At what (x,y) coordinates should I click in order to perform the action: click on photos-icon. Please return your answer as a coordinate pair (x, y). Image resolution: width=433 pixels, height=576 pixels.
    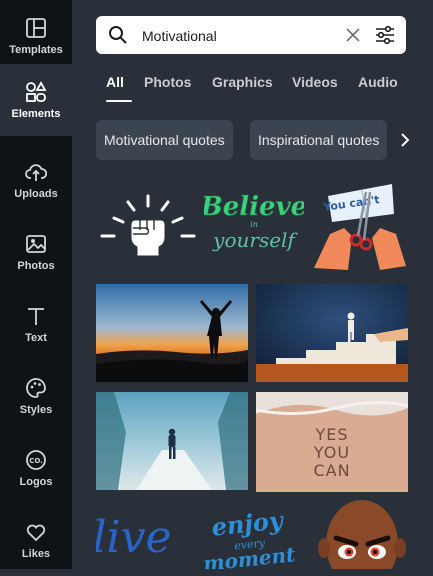
    Looking at the image, I should click on (36, 243).